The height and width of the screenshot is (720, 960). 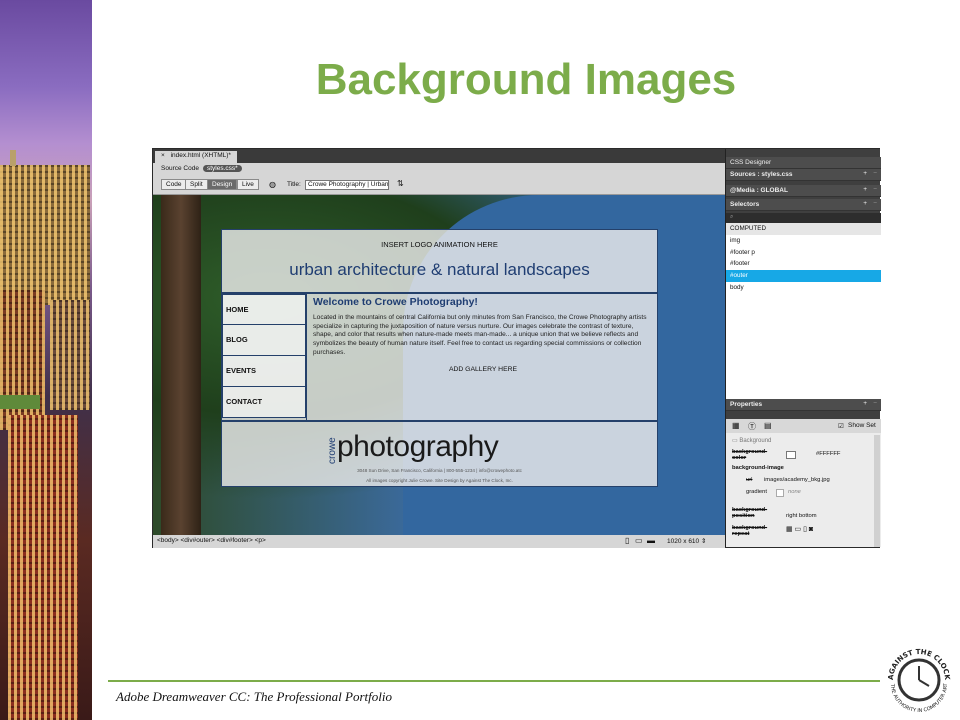 What do you see at coordinates (196, 184) in the screenshot?
I see `split-view-button: Split` at bounding box center [196, 184].